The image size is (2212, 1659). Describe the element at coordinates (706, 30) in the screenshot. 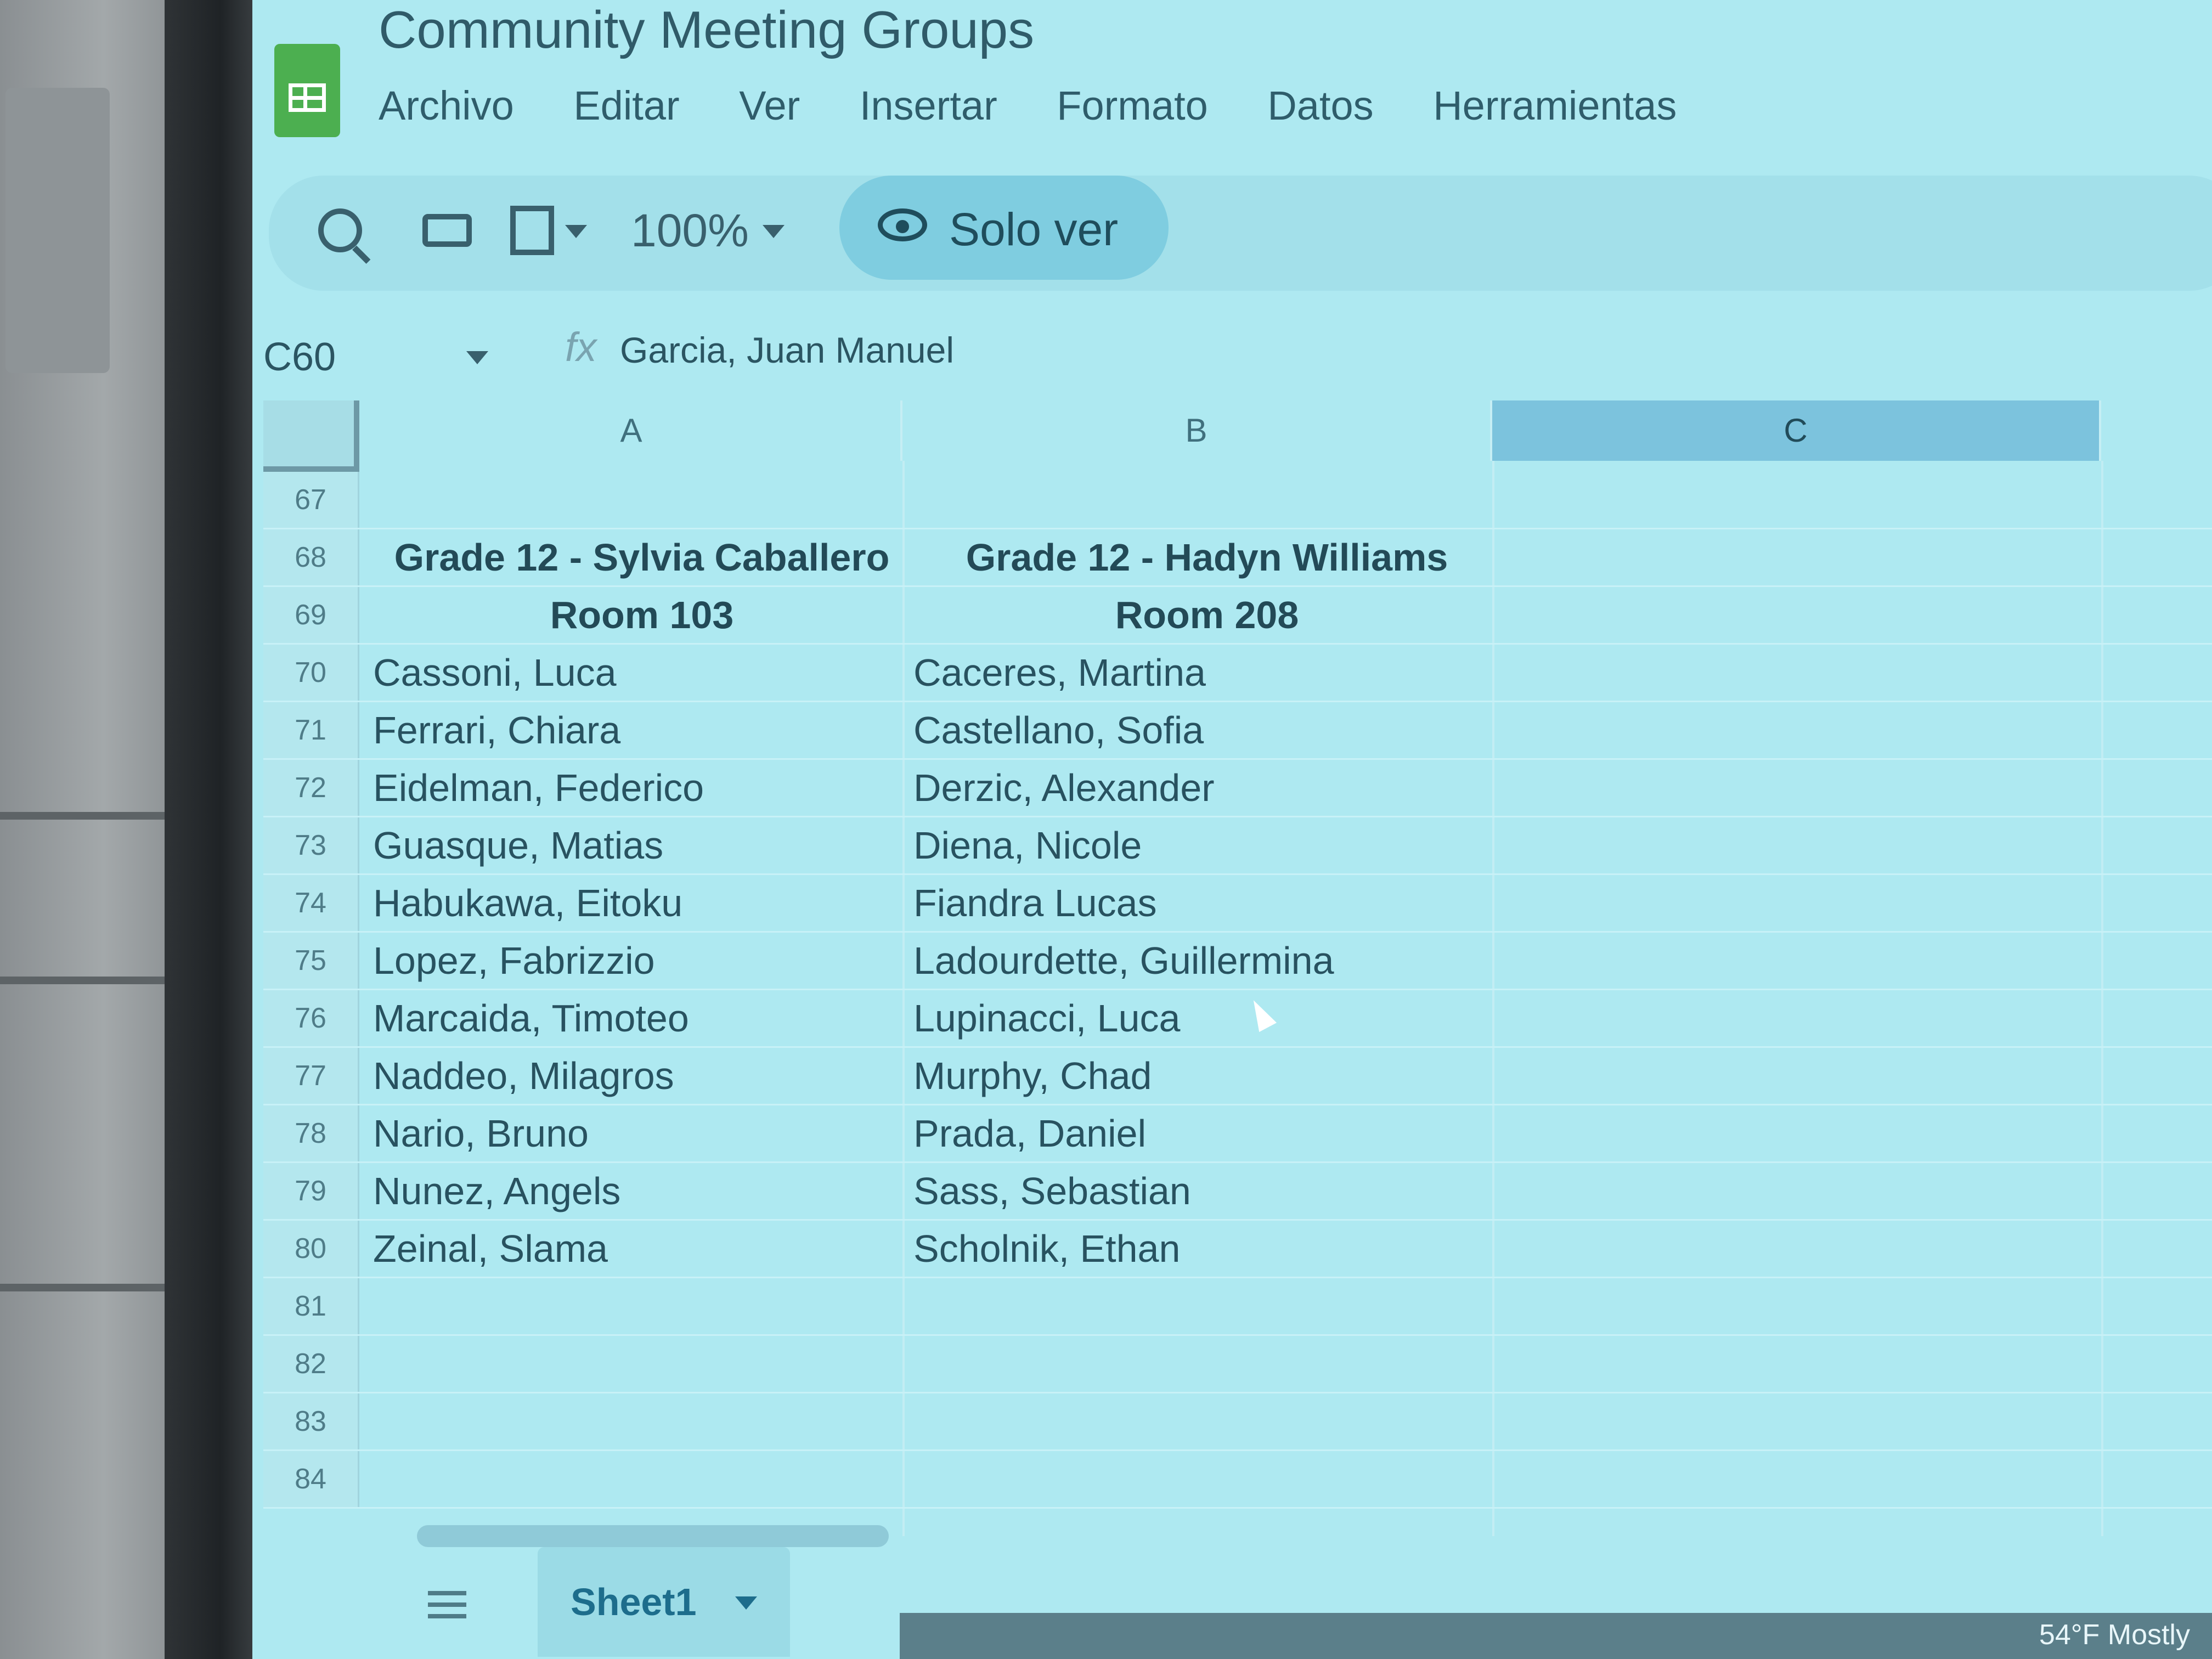

I see `document-title: Community Meeting Groups` at that location.